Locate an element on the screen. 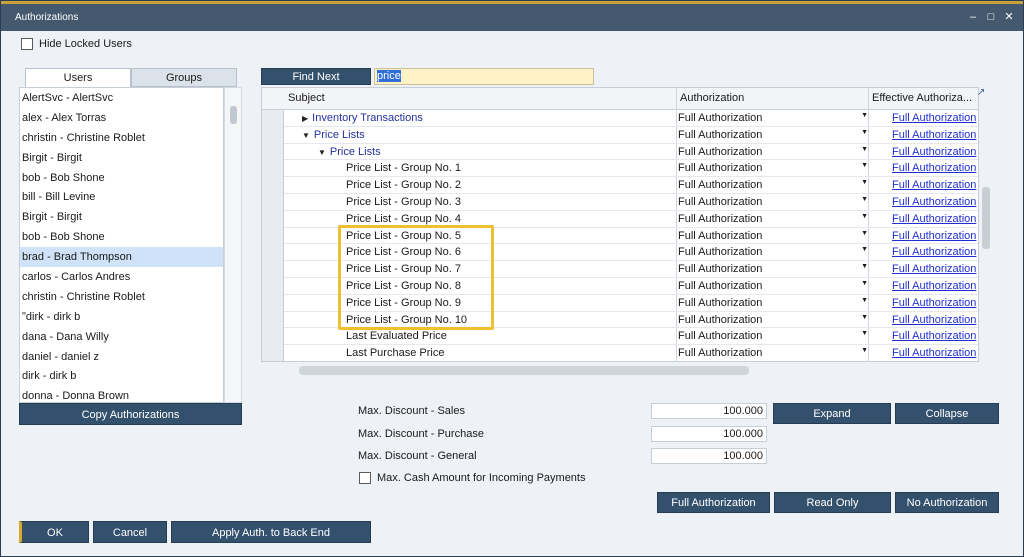  expand-button: Expand is located at coordinates (832, 413).